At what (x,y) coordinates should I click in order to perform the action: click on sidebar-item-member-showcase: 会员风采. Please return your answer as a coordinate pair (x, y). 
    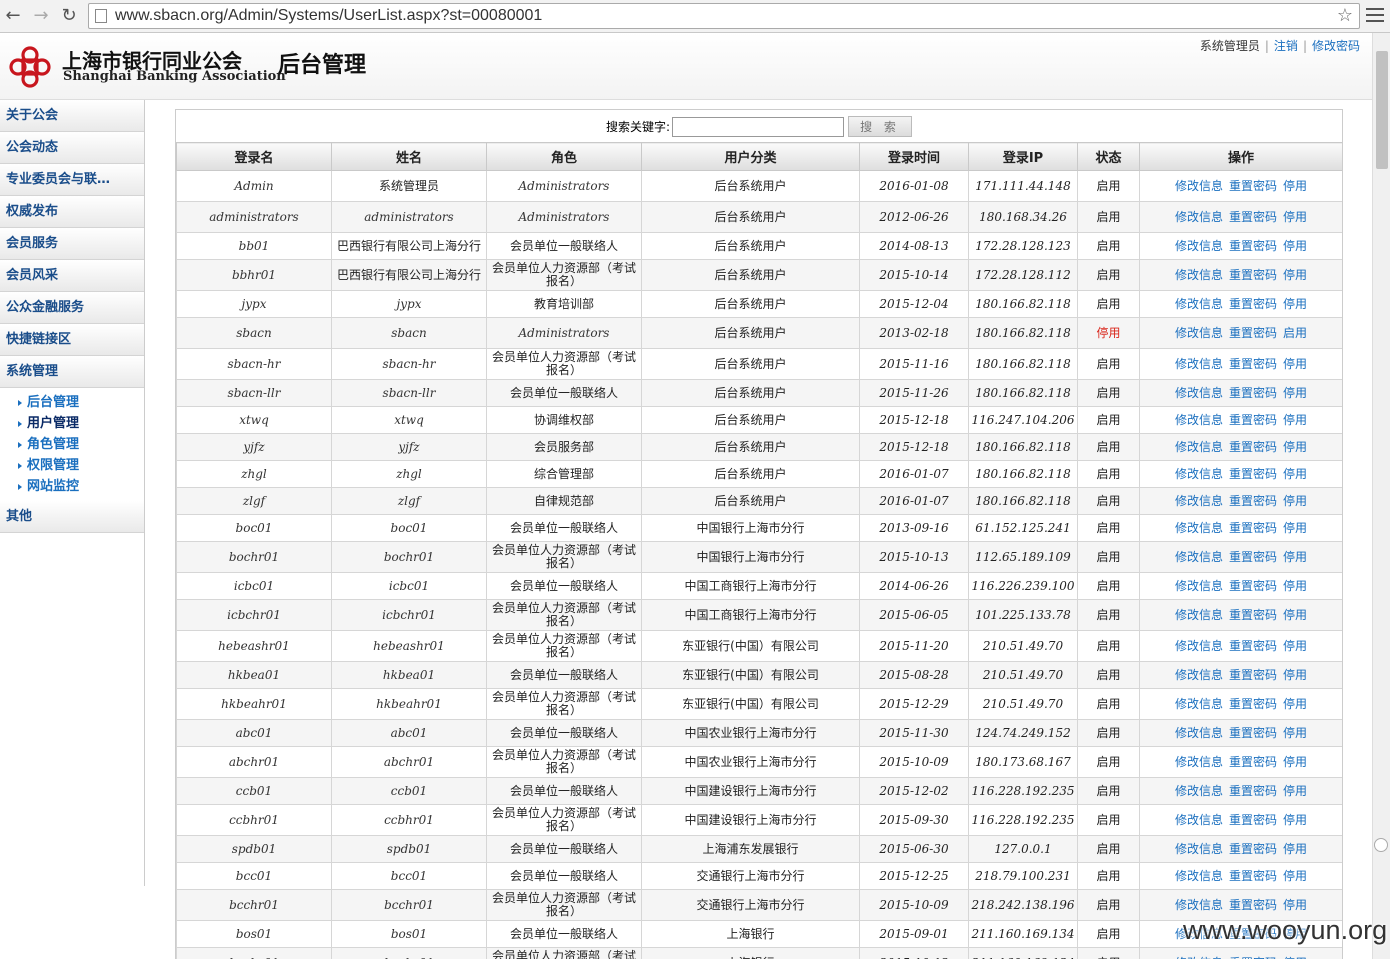
    Looking at the image, I should click on (72, 276).